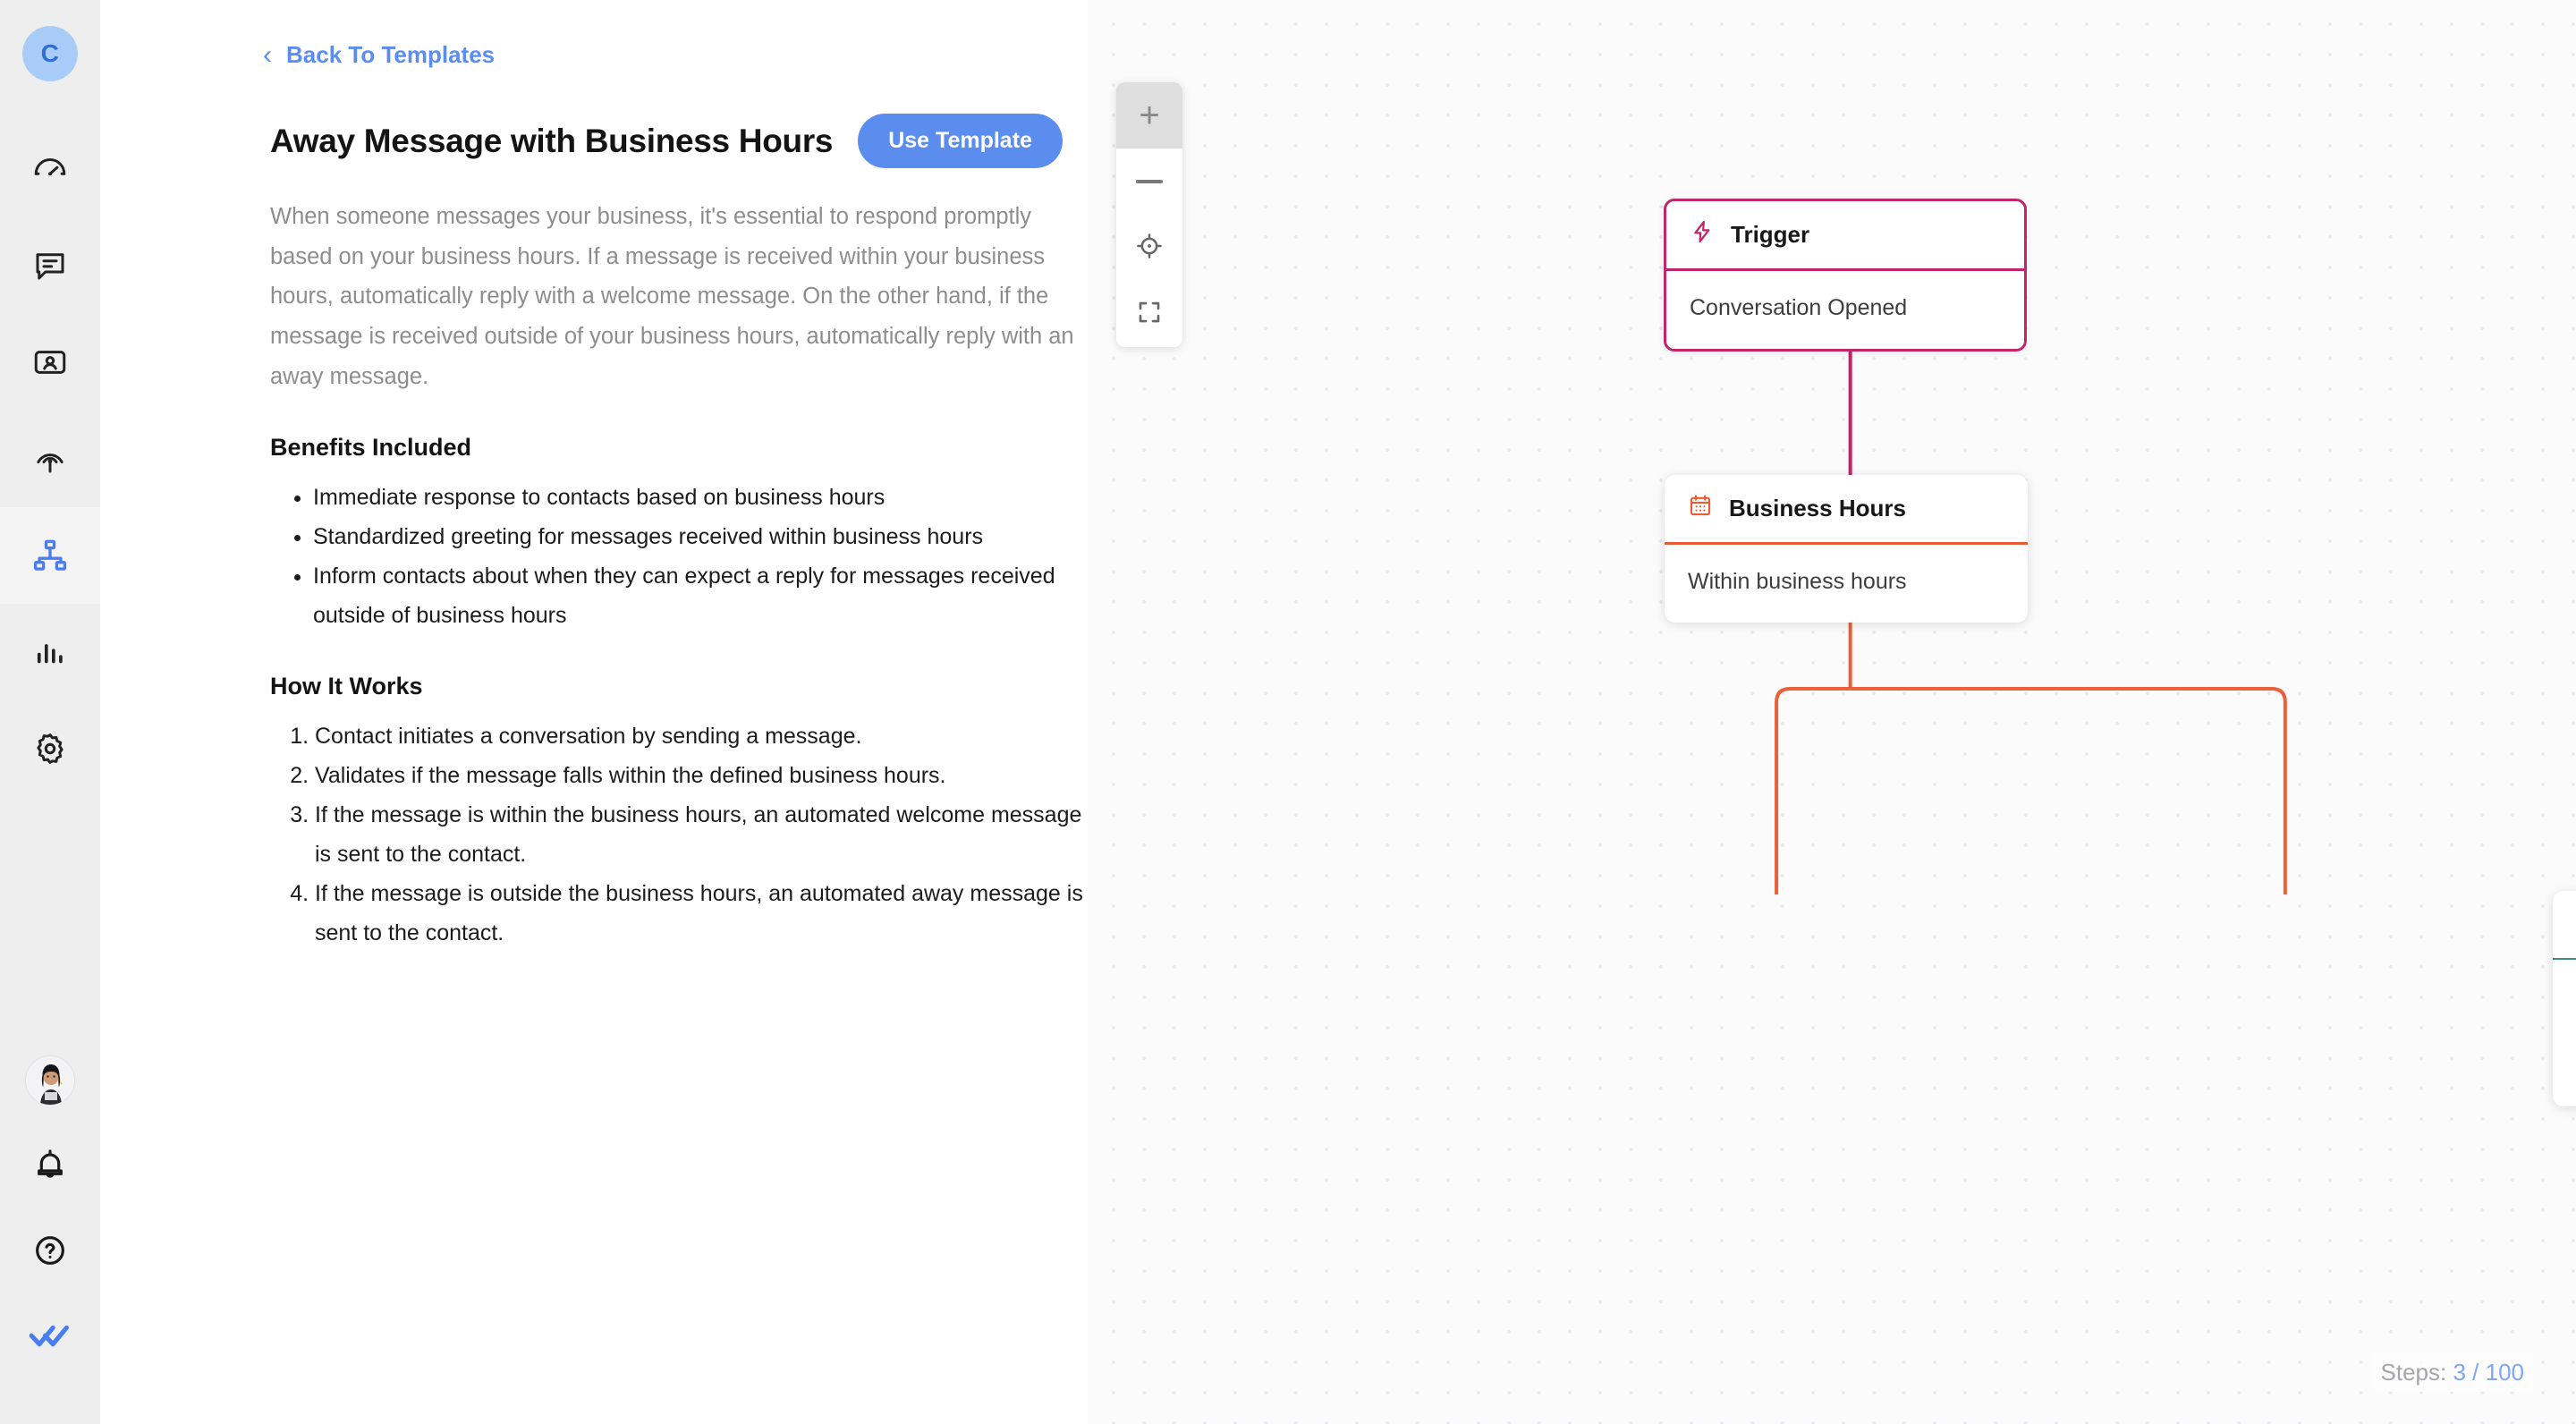  What do you see at coordinates (1799, 307) in the screenshot?
I see `node-body: Conversation Opened` at bounding box center [1799, 307].